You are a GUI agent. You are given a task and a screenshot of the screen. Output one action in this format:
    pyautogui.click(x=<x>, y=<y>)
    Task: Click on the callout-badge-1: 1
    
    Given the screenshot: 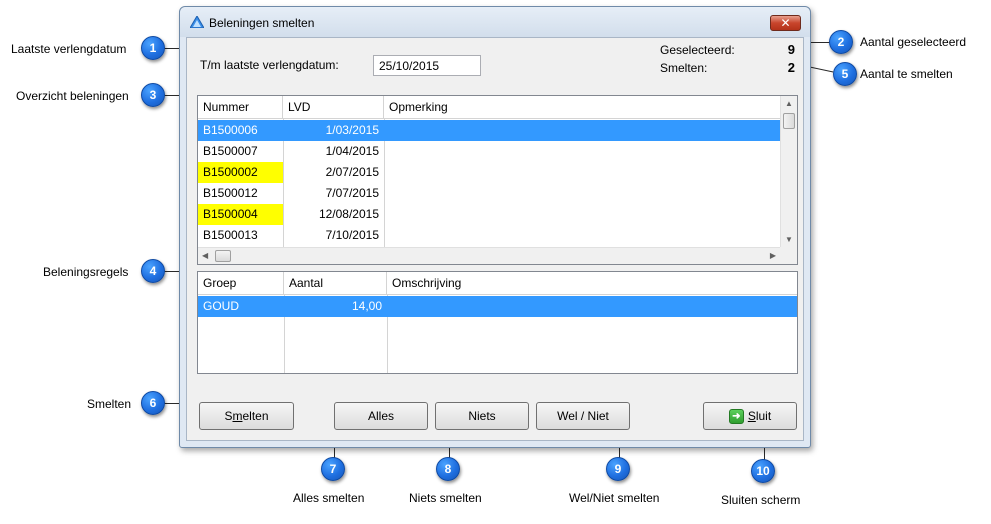 What is the action you would take?
    pyautogui.click(x=153, y=48)
    